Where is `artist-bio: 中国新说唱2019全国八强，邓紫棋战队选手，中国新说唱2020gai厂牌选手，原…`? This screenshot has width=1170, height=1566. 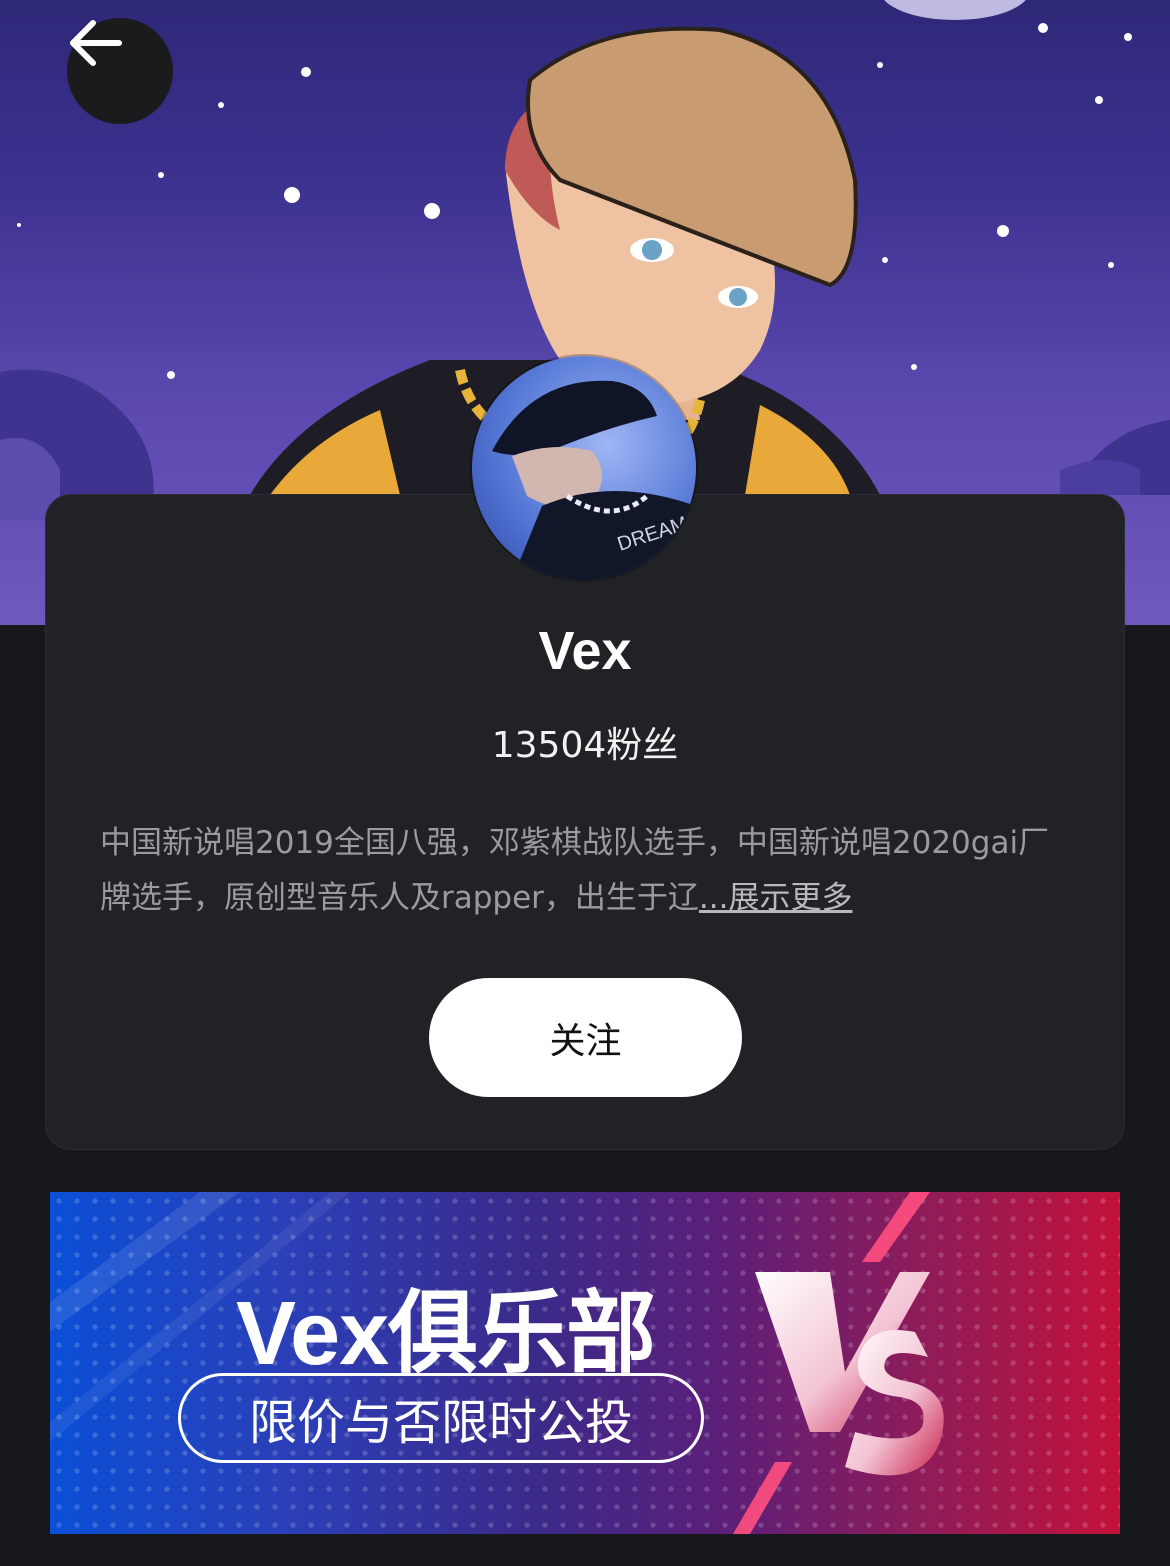
artist-bio: 中国新说唱2019全国八强，邓紫棋战队选手，中国新说唱2020gai厂牌选手，原… is located at coordinates (590, 871).